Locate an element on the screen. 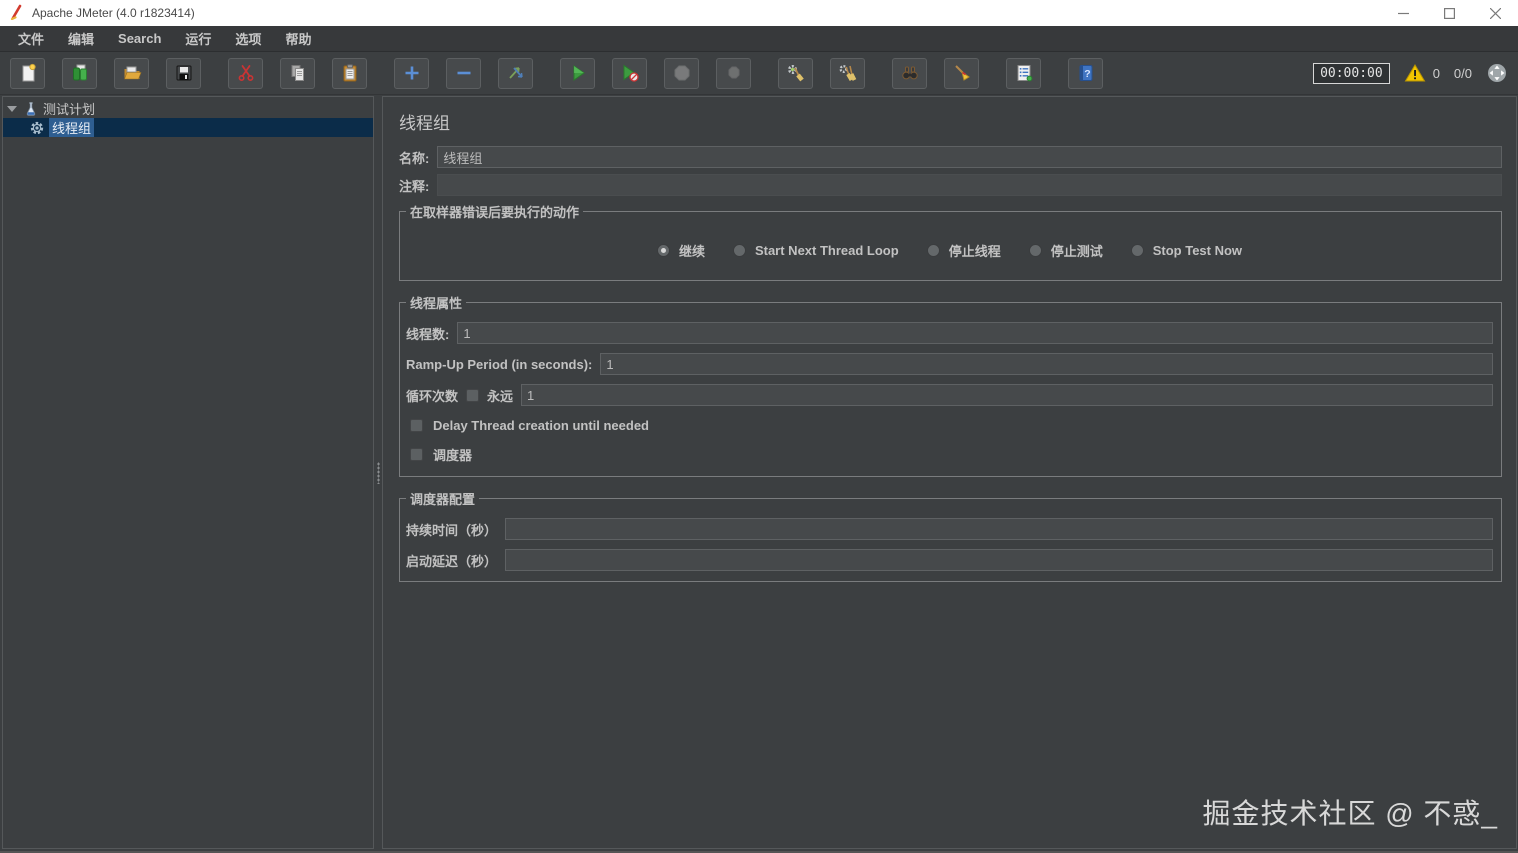 Image resolution: width=1518 pixels, height=853 pixels. function-helper-icon is located at coordinates (1024, 73).